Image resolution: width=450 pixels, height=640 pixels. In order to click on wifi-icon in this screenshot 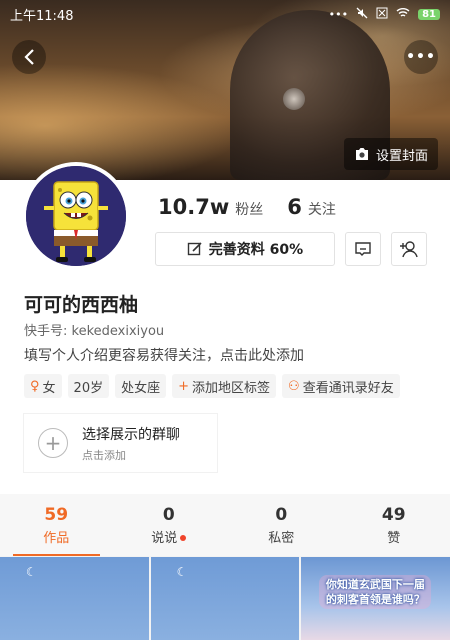, I will do `click(403, 14)`.